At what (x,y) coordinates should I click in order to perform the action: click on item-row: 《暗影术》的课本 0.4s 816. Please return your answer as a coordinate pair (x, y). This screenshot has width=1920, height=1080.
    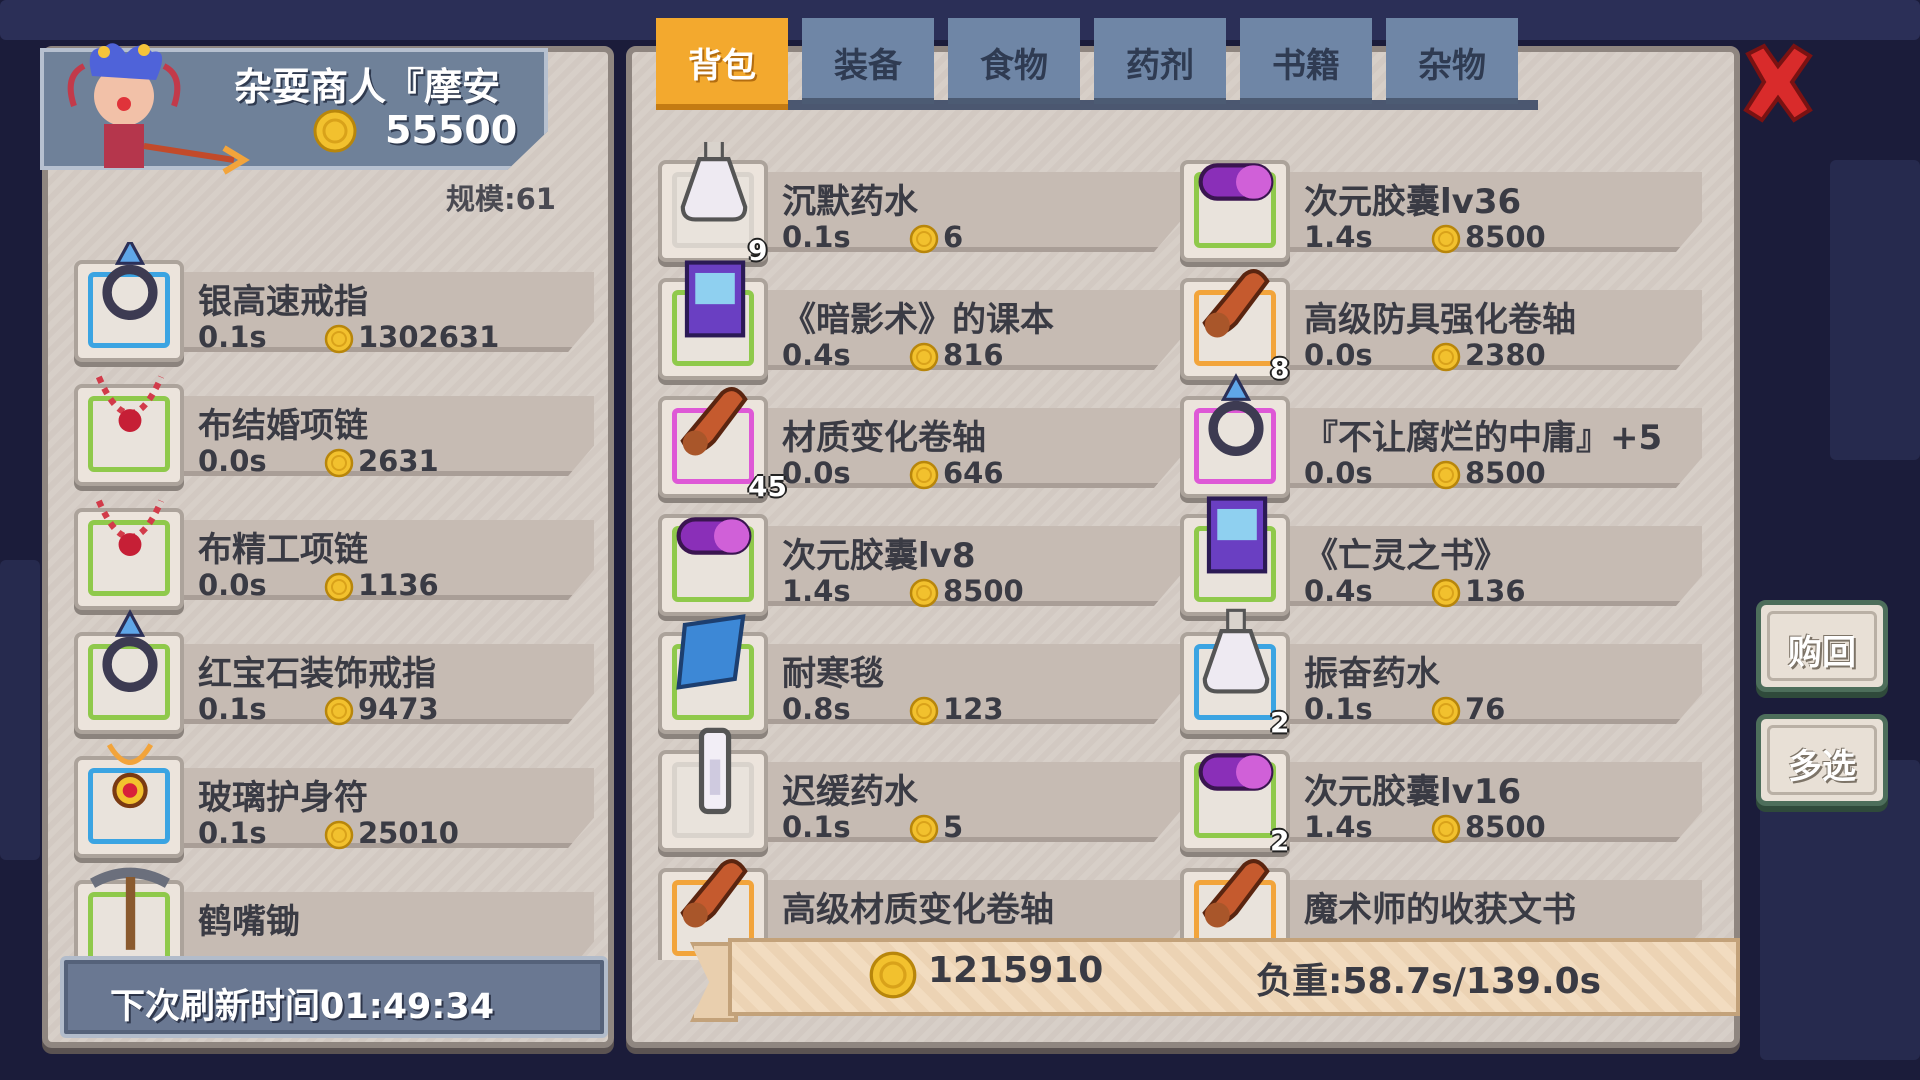
    Looking at the image, I should click on (919, 320).